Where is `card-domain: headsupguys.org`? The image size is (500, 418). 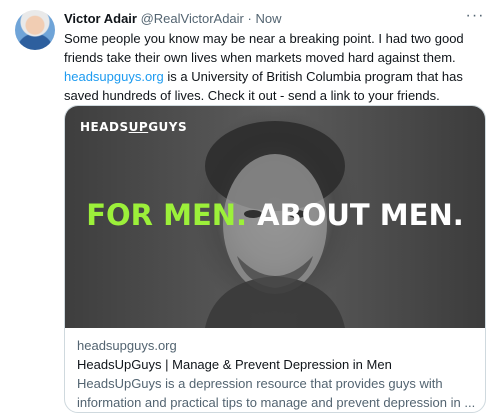 card-domain: headsupguys.org is located at coordinates (127, 345).